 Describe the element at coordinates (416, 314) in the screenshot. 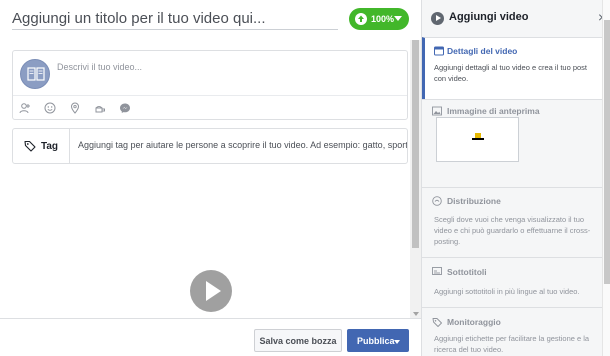

I see `scroll-down-icon` at that location.